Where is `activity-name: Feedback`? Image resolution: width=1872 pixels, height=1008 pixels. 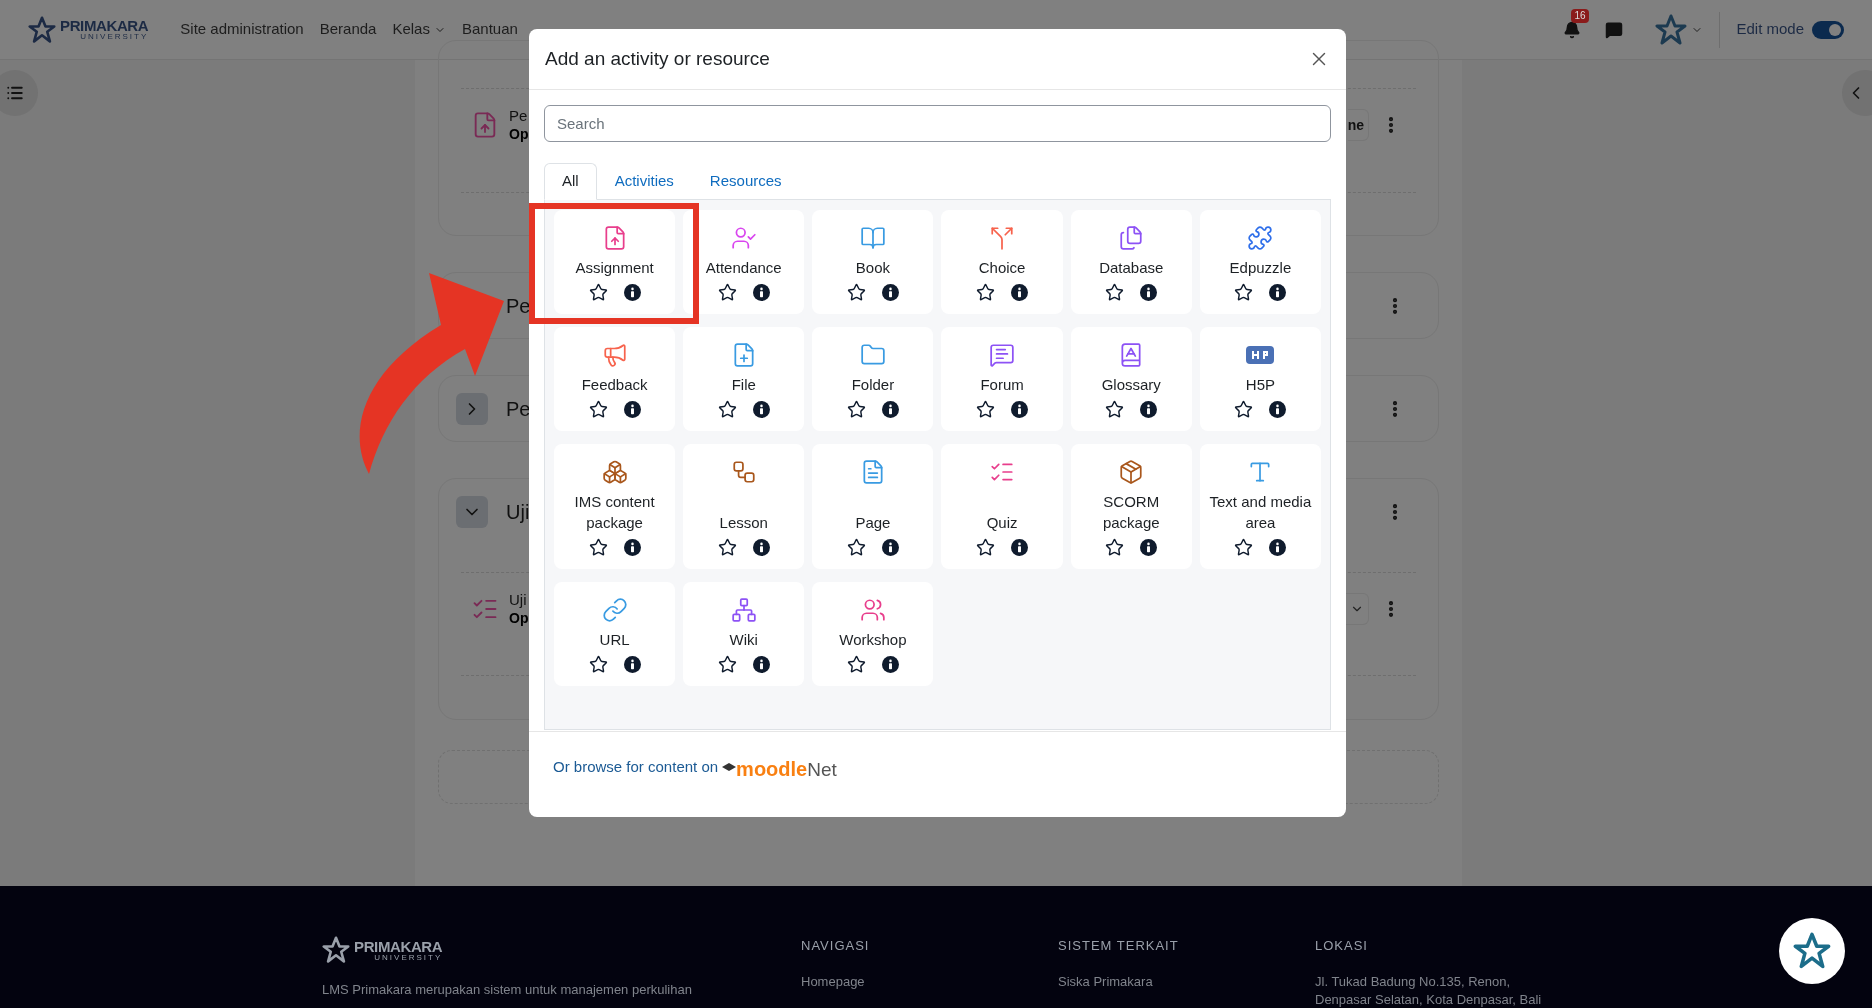
activity-name: Feedback is located at coordinates (614, 385).